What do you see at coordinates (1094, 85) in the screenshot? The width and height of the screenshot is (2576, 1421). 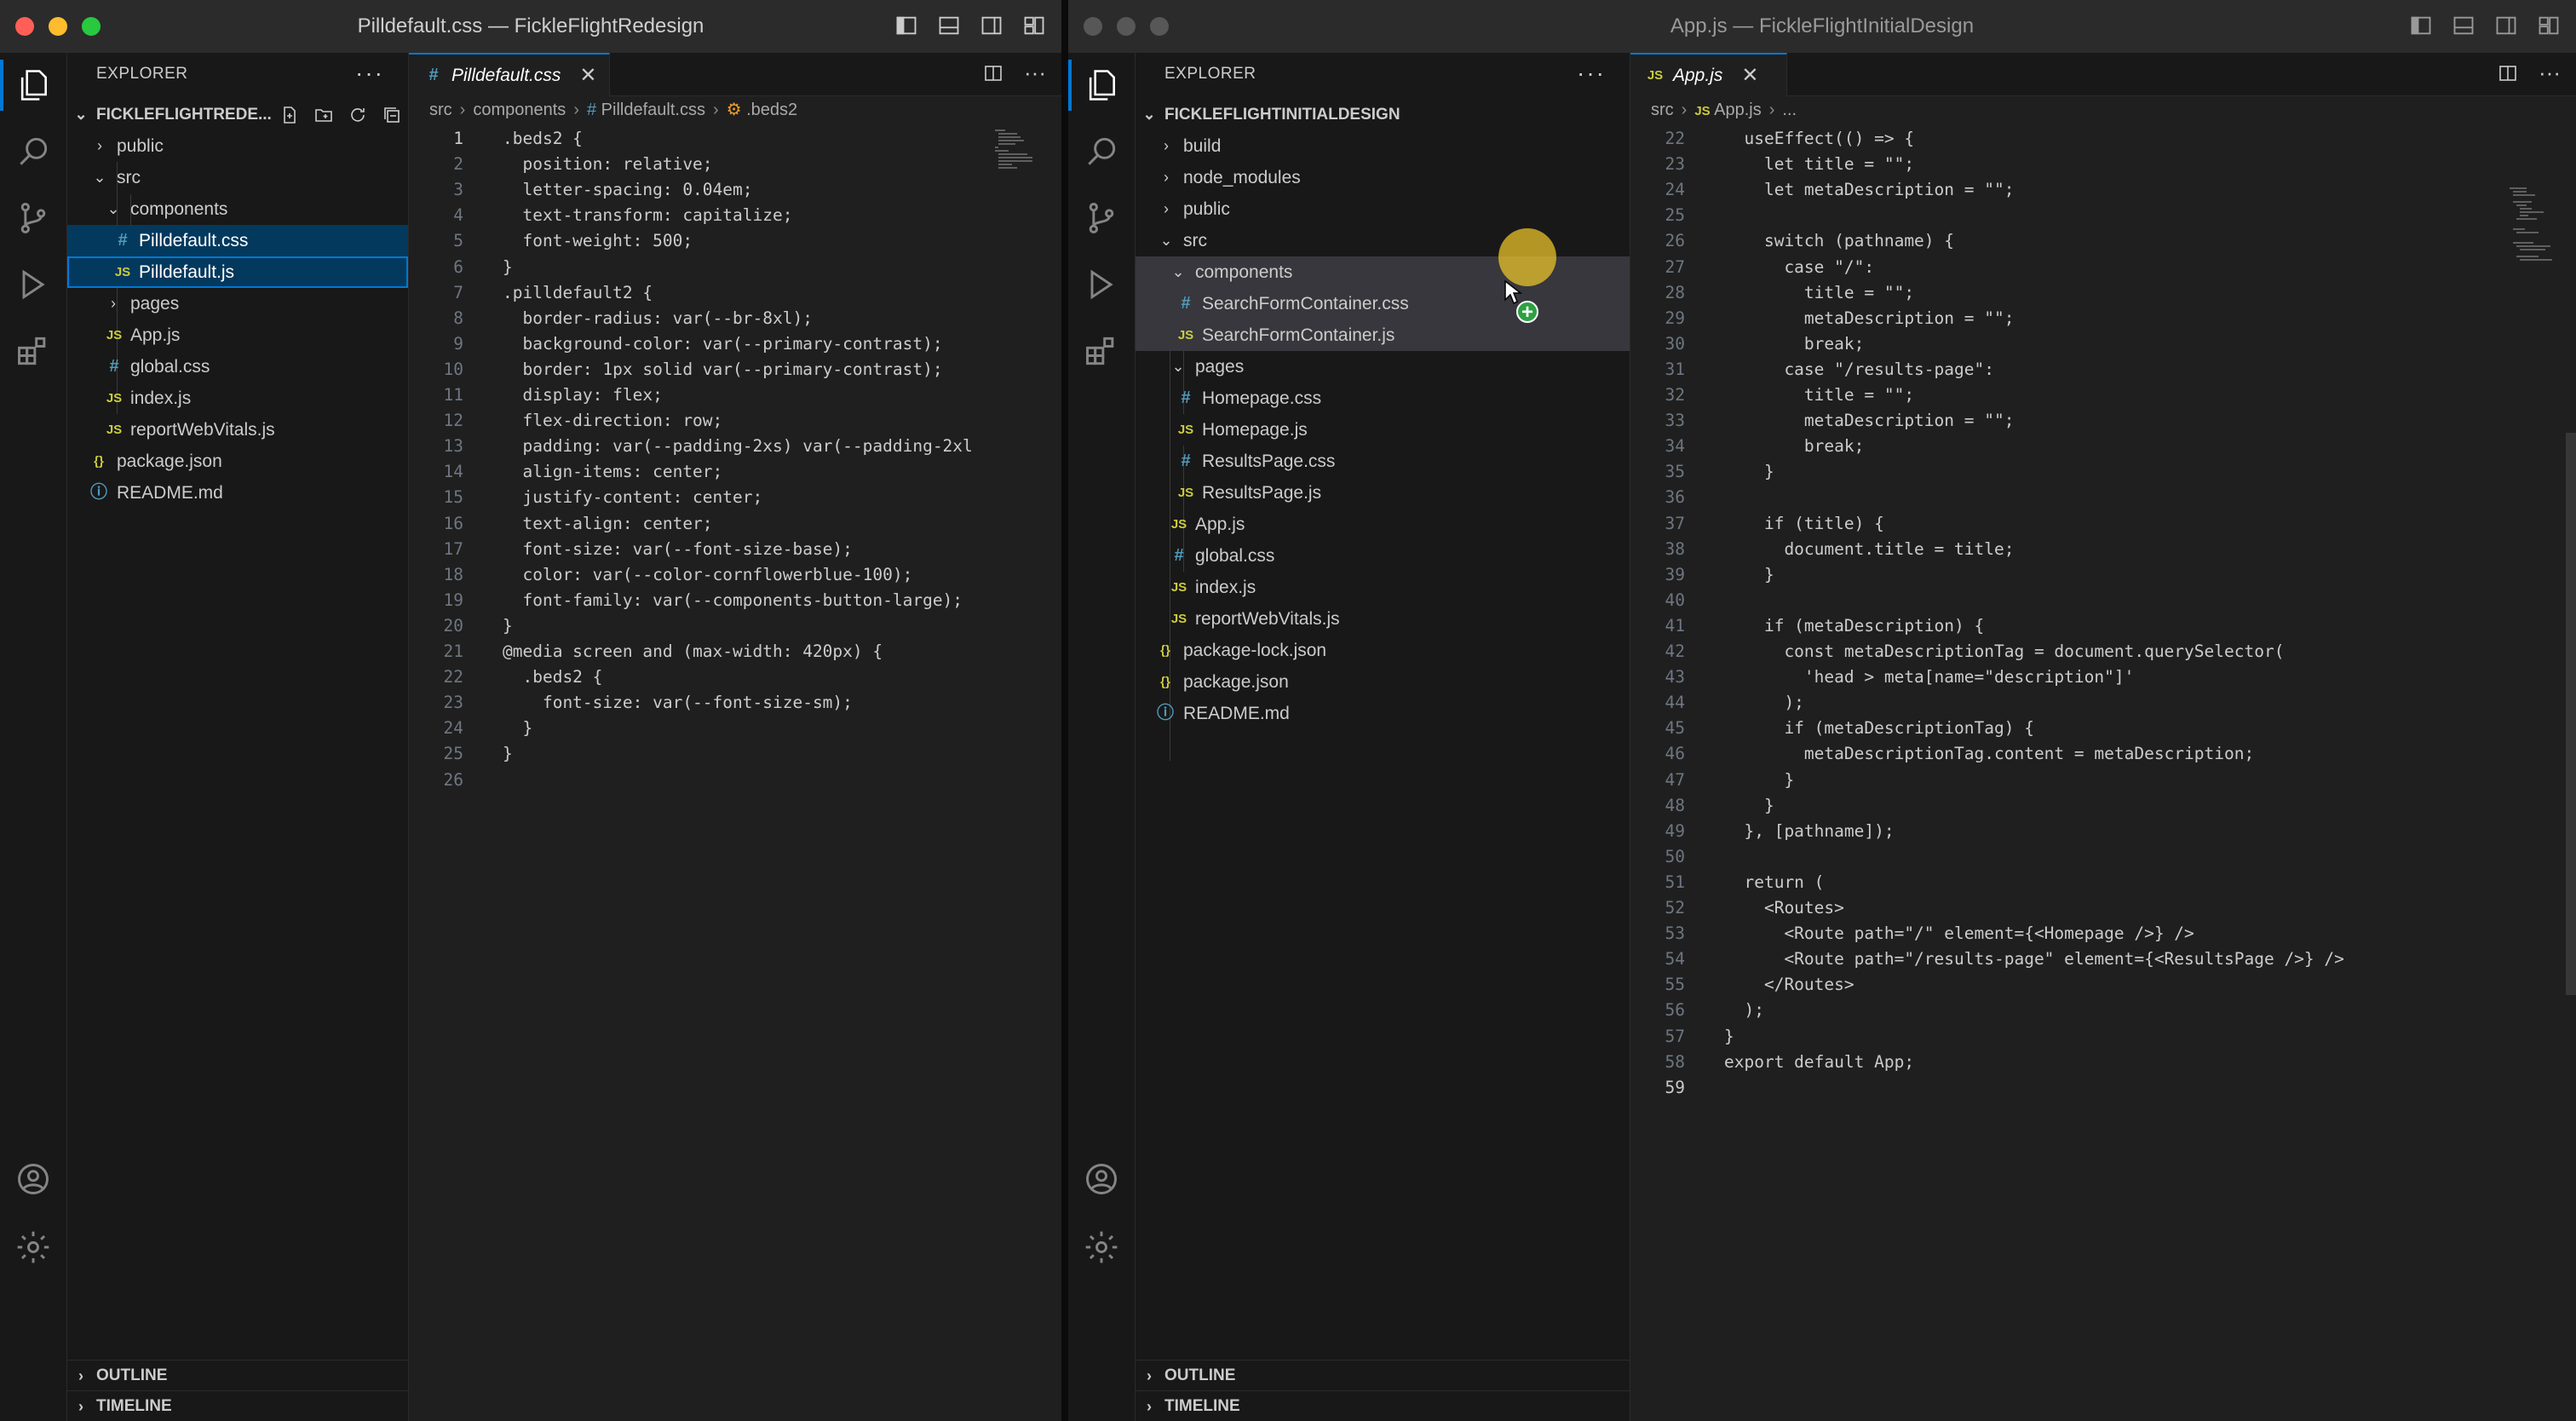 I see `files-icon` at bounding box center [1094, 85].